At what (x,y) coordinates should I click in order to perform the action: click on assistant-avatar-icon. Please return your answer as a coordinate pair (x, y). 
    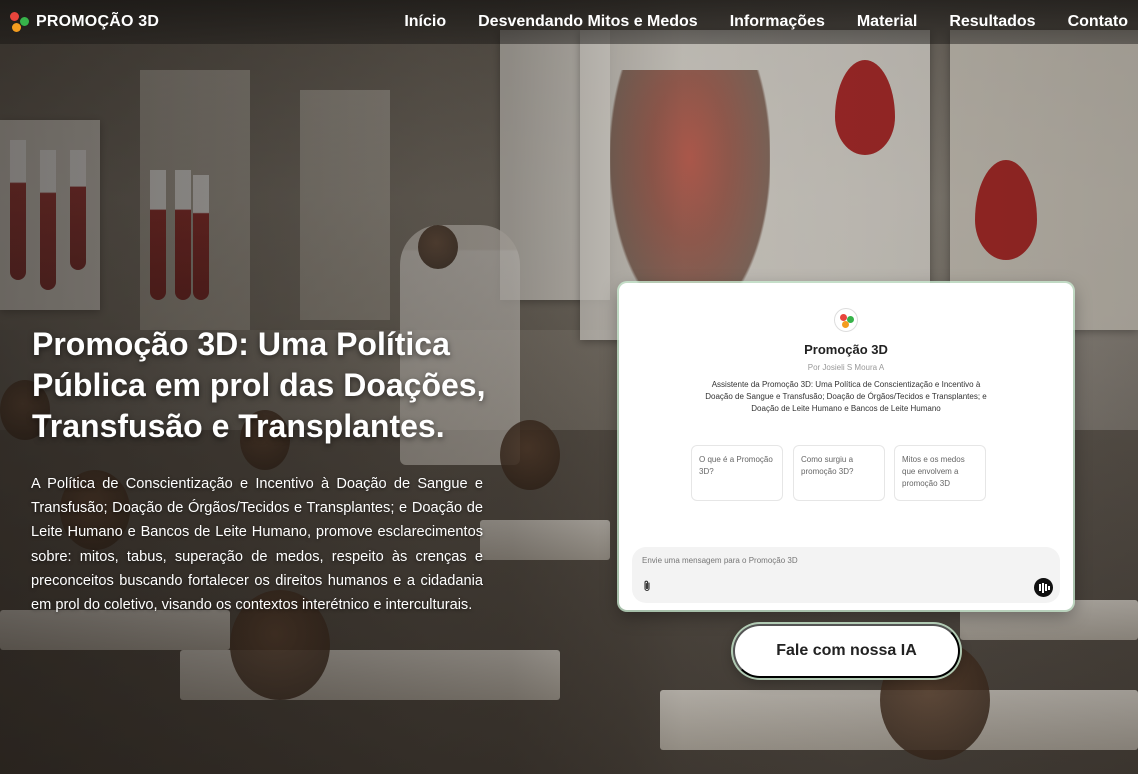
    Looking at the image, I should click on (846, 320).